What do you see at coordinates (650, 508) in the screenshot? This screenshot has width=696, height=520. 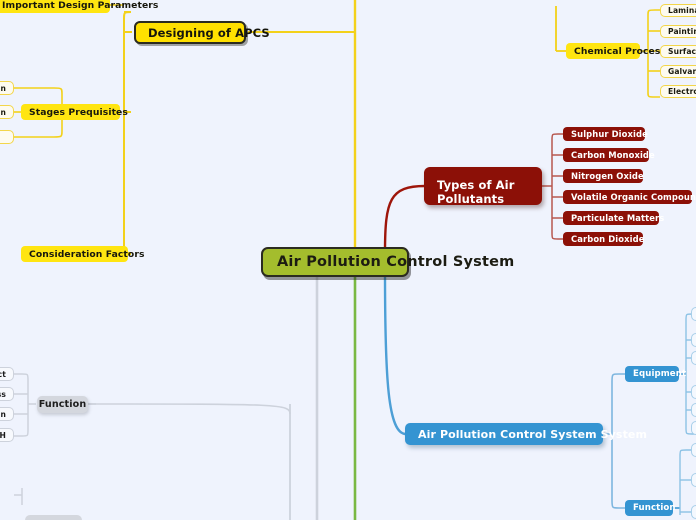 I see `node-function-blue: Function` at bounding box center [650, 508].